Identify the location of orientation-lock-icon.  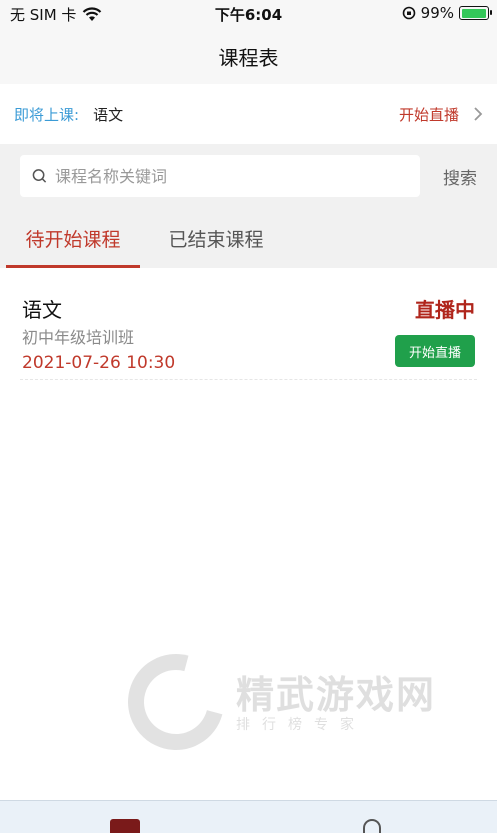
(408, 13).